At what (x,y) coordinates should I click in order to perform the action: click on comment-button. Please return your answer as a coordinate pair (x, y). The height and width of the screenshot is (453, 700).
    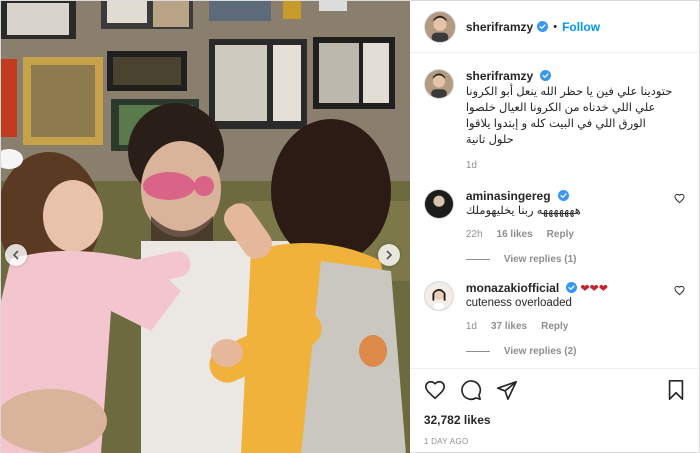
    Looking at the image, I should click on (471, 390).